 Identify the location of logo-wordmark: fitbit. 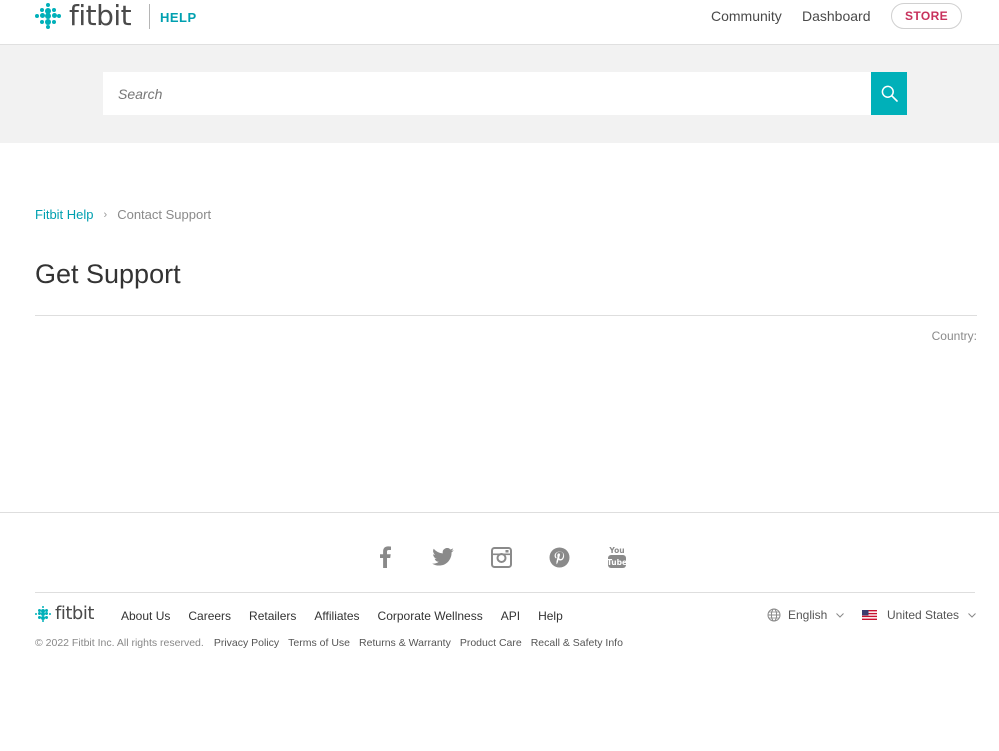
(100, 16).